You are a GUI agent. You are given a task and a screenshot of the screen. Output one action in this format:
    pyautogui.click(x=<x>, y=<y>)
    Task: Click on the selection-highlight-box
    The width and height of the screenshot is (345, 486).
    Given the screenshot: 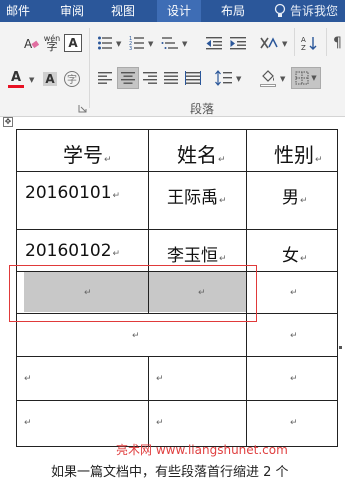 What is the action you would take?
    pyautogui.click(x=133, y=293)
    